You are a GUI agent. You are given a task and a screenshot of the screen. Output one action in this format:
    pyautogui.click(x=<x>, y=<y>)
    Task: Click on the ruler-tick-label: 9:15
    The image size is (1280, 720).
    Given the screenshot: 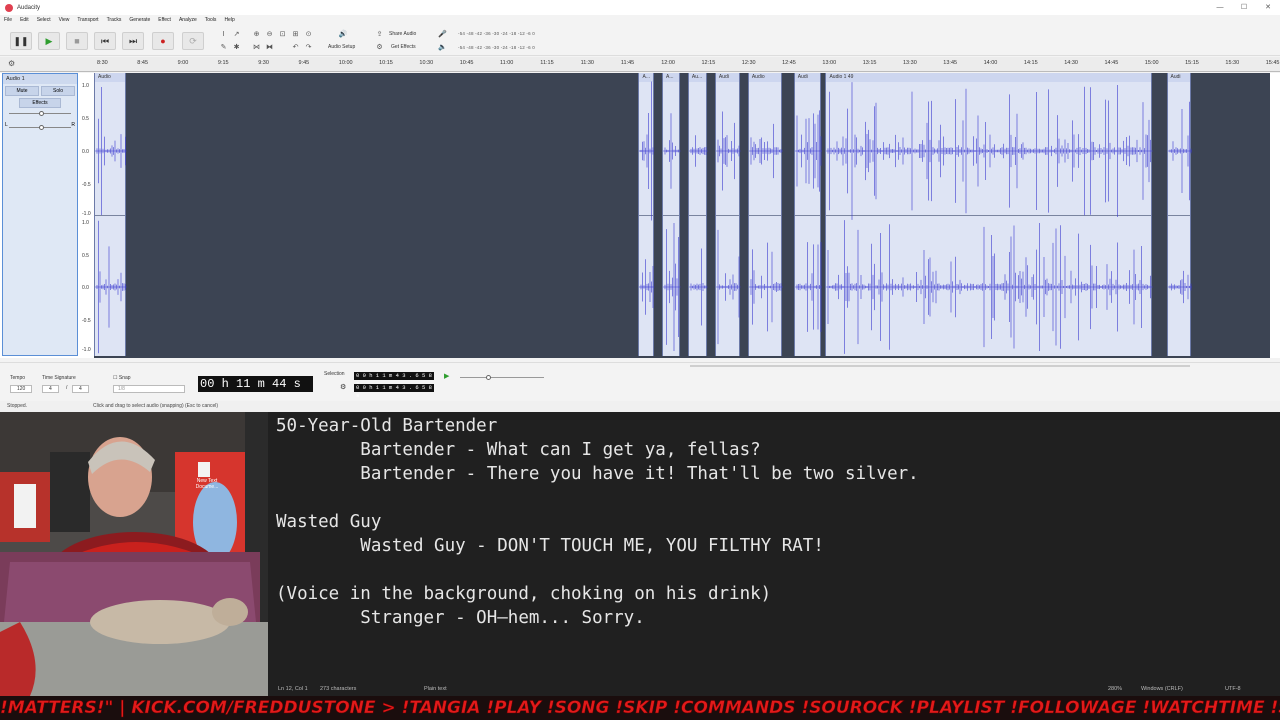 What is the action you would take?
    pyautogui.click(x=223, y=63)
    